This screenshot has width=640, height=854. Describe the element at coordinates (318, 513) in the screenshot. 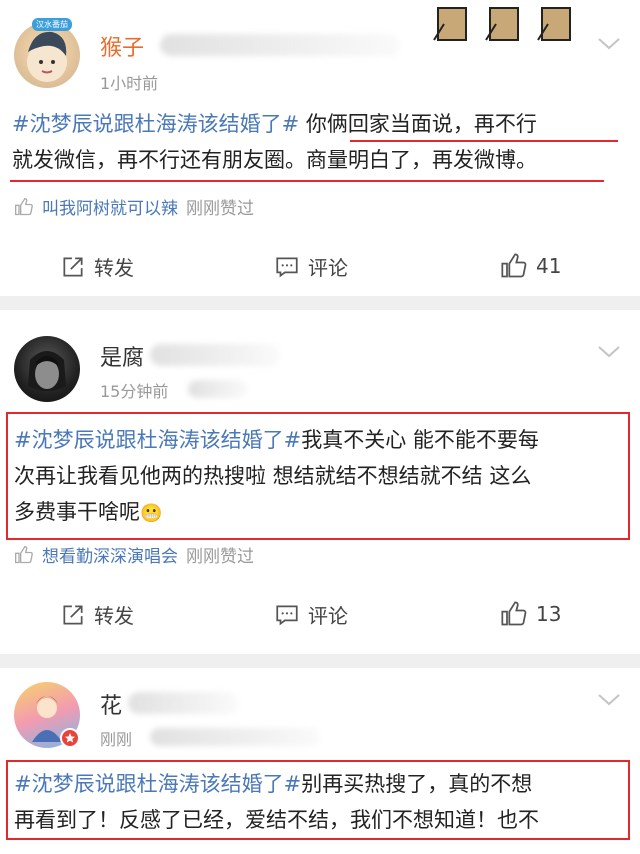

I see `post-text-line: 多费事干啥呢😬` at that location.